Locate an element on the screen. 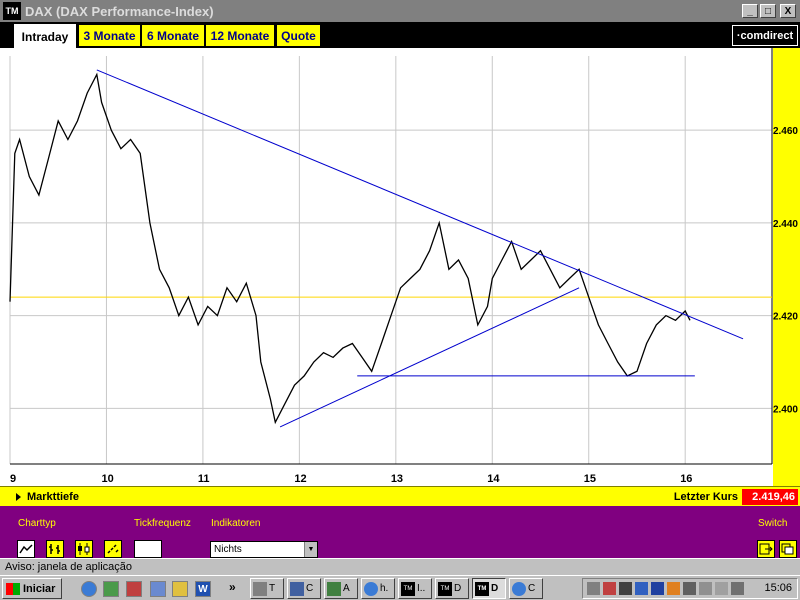 This screenshot has width=800, height=600. tab-intraday: Intraday is located at coordinates (45, 36).